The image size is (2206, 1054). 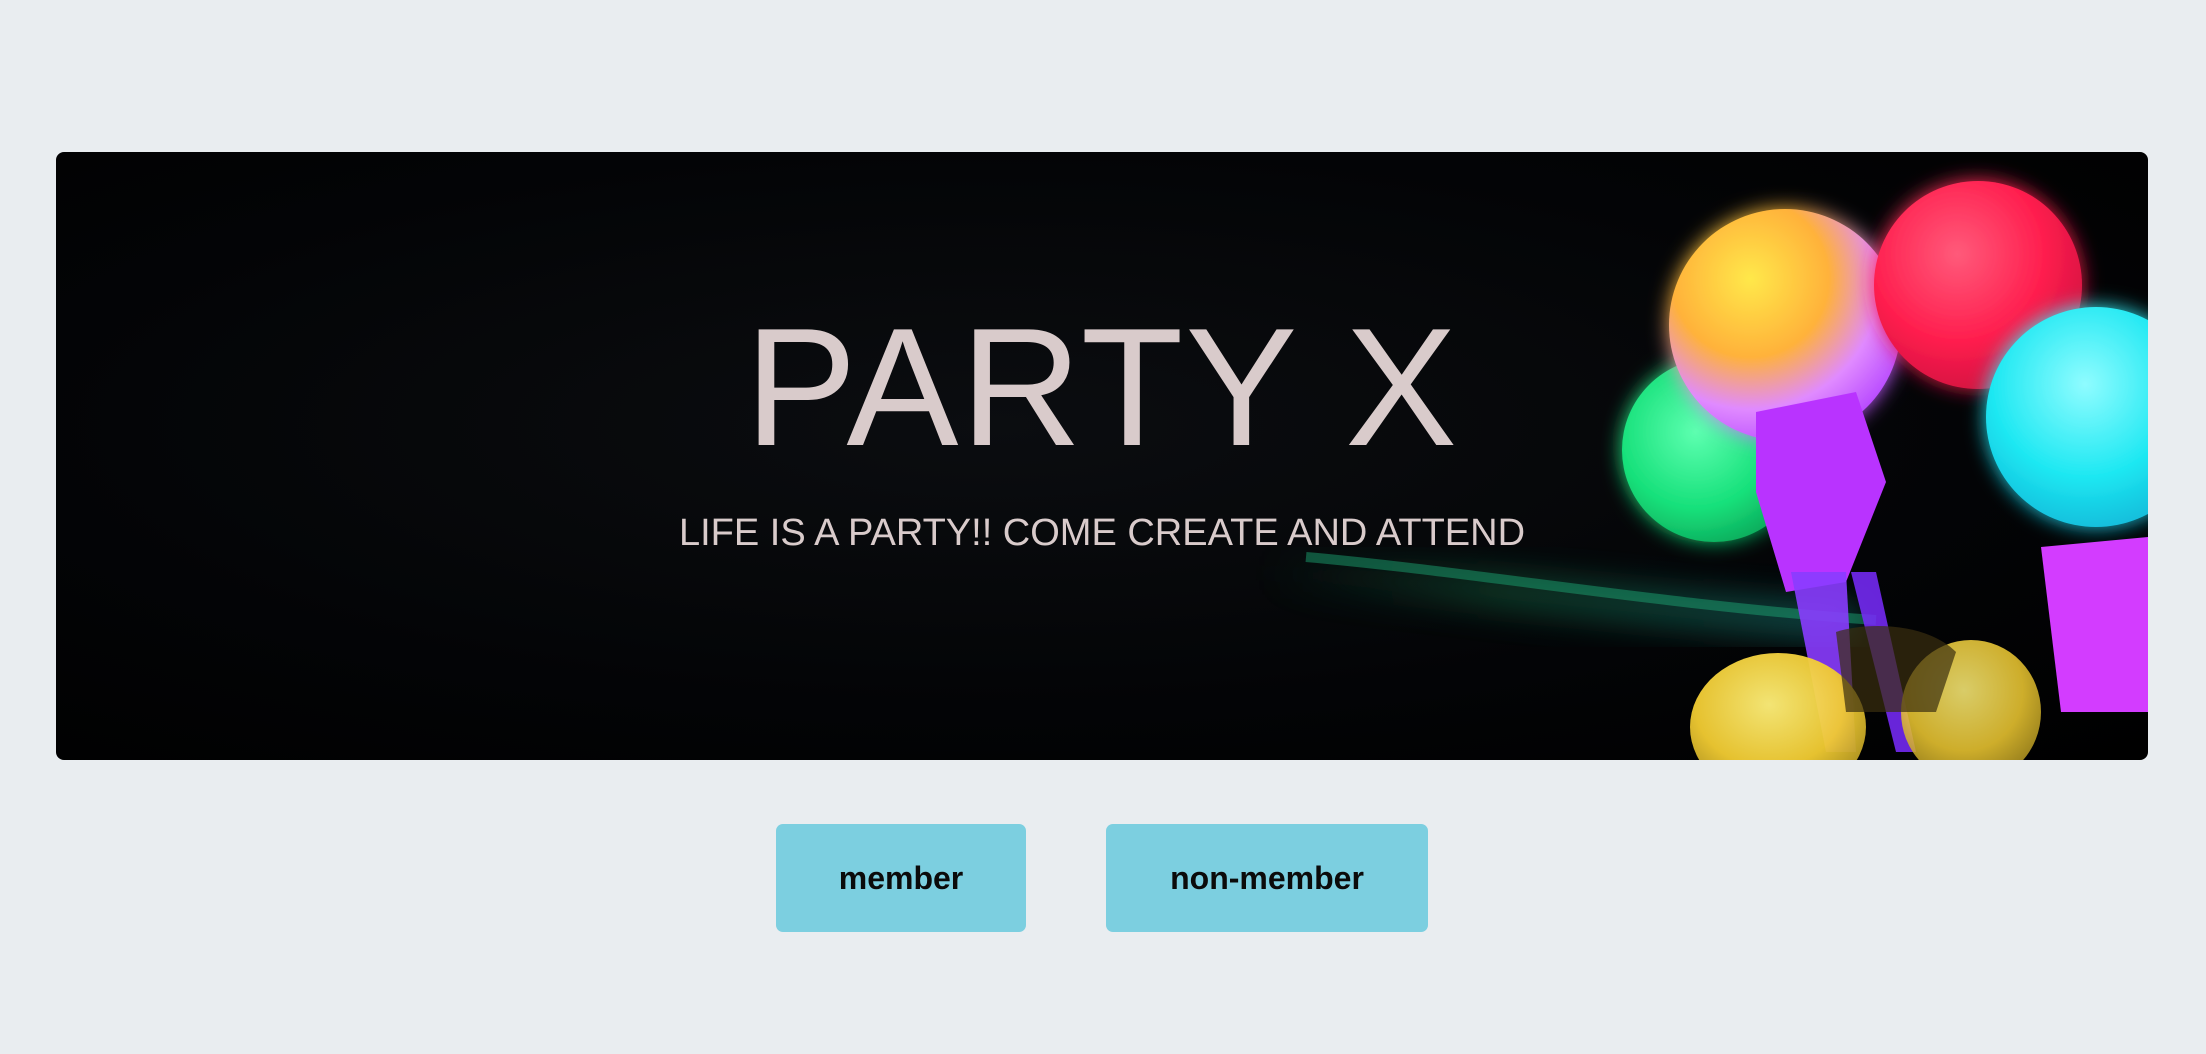 What do you see at coordinates (901, 878) in the screenshot?
I see `member-button: member` at bounding box center [901, 878].